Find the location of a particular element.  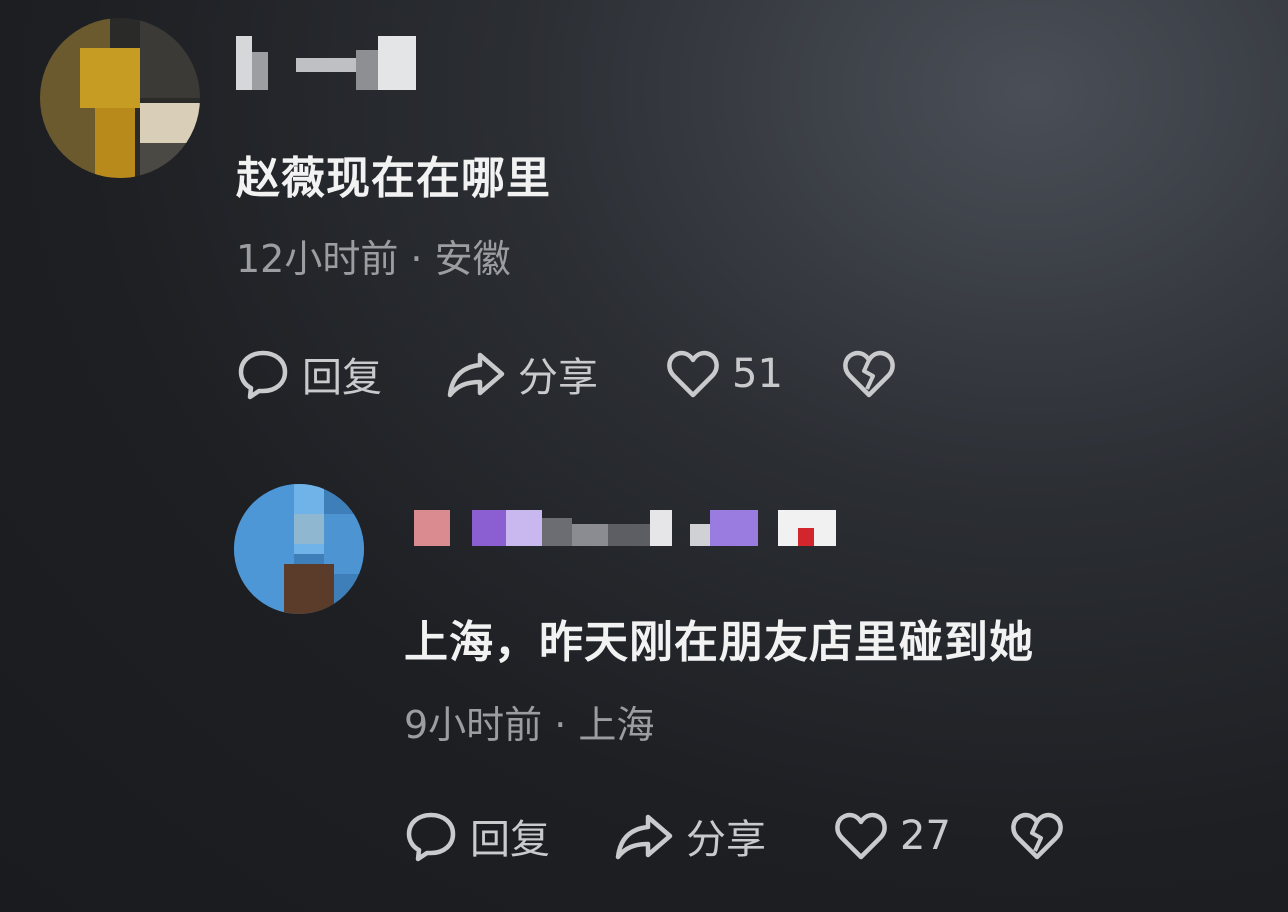

like-button: 27 is located at coordinates (922, 836).